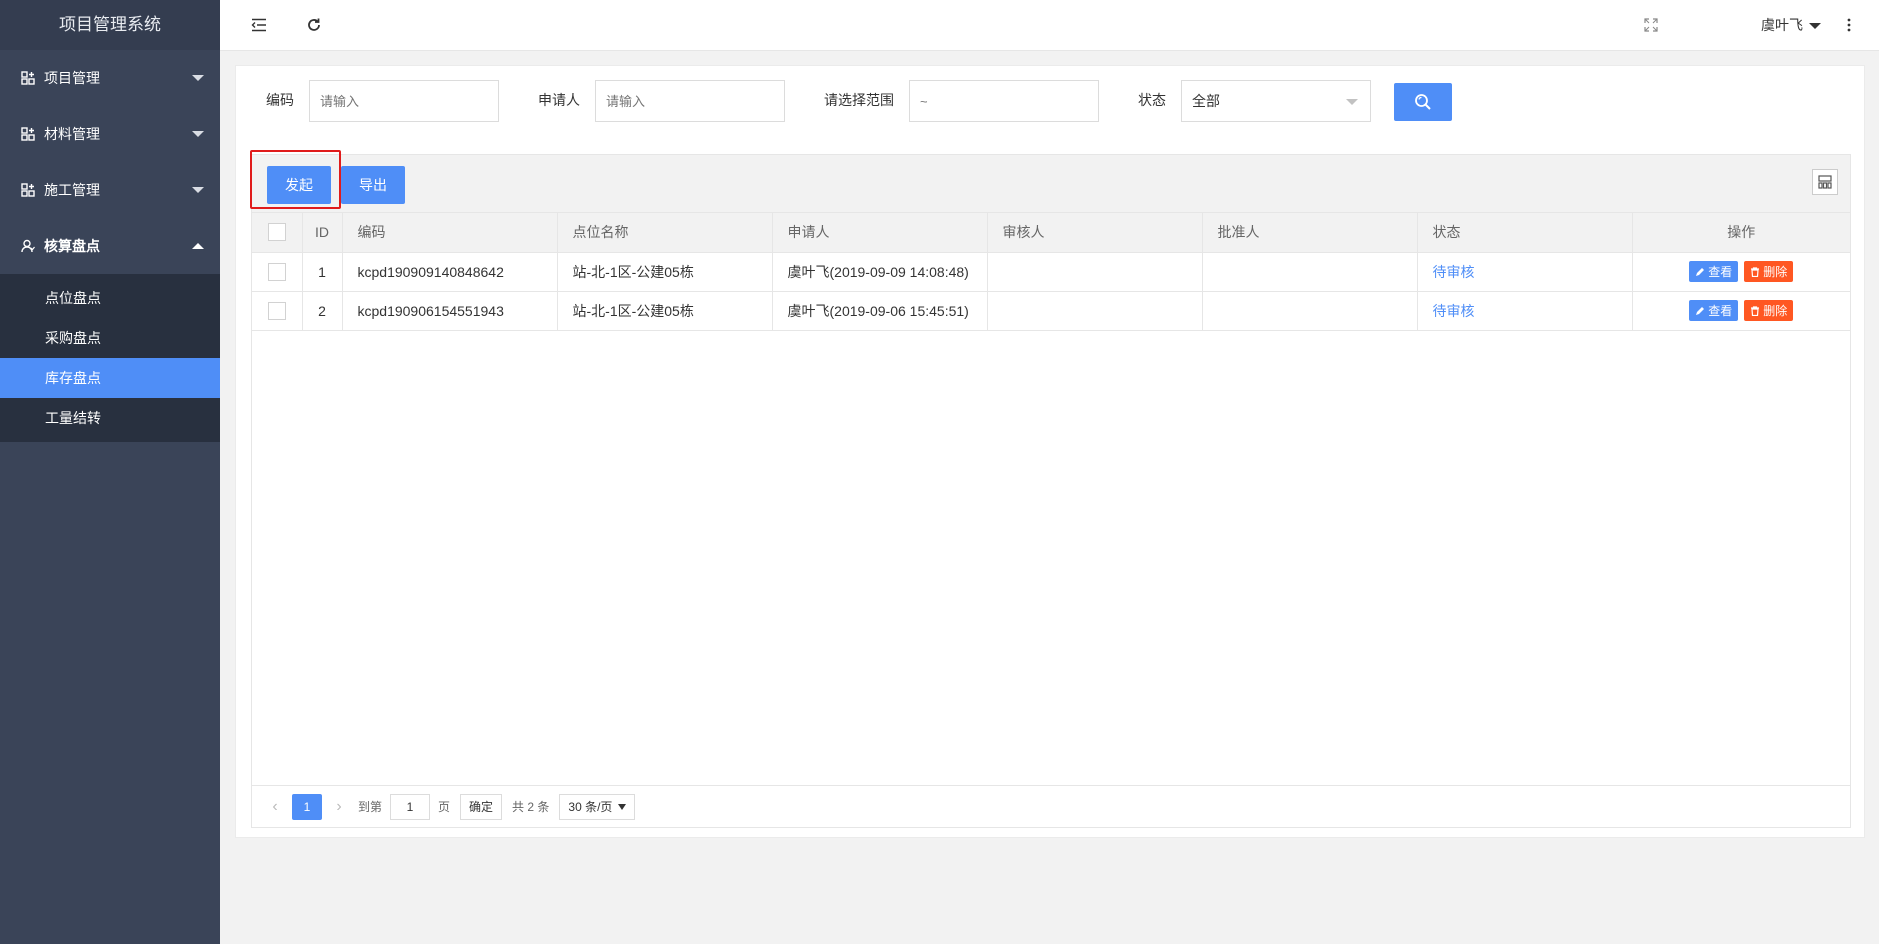 The height and width of the screenshot is (944, 1879). I want to click on cell-code: kcpd190906154551943, so click(450, 311).